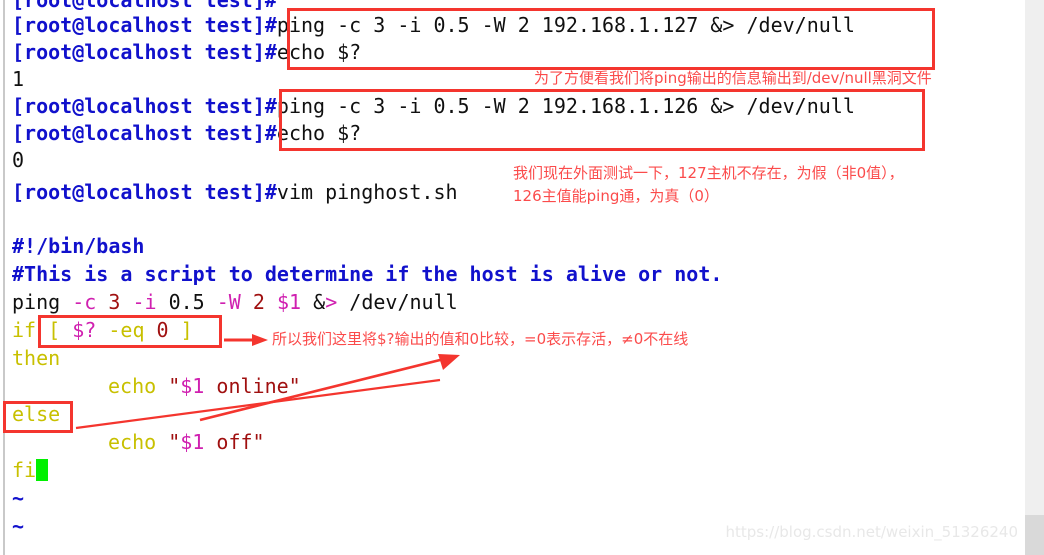 The height and width of the screenshot is (555, 1044). What do you see at coordinates (733, 78) in the screenshot?
I see `annotation-devnull: 为了方便看我们将ping输出的信息输出到/dev/null黑洞文件` at bounding box center [733, 78].